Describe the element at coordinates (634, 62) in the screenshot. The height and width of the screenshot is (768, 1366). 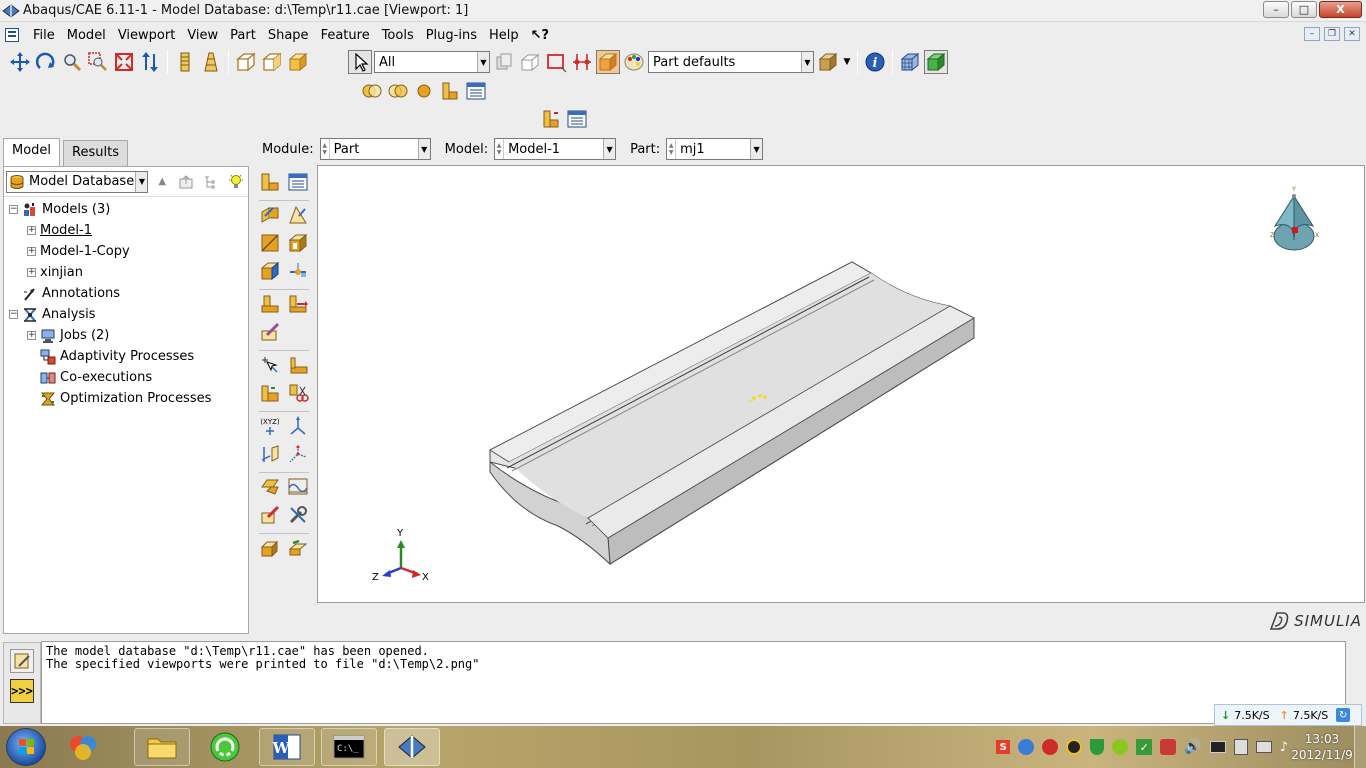
I see `color-palette-icon` at that location.